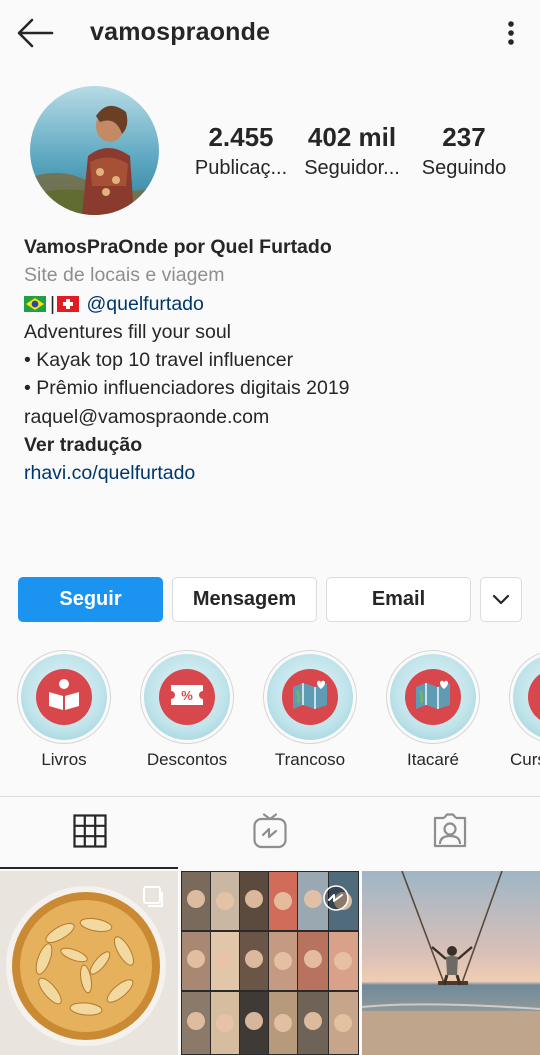 Image resolution: width=540 pixels, height=1055 pixels. Describe the element at coordinates (274, 473) in the screenshot. I see `profile-website-link: rhavi.co/quelfurtado` at that location.